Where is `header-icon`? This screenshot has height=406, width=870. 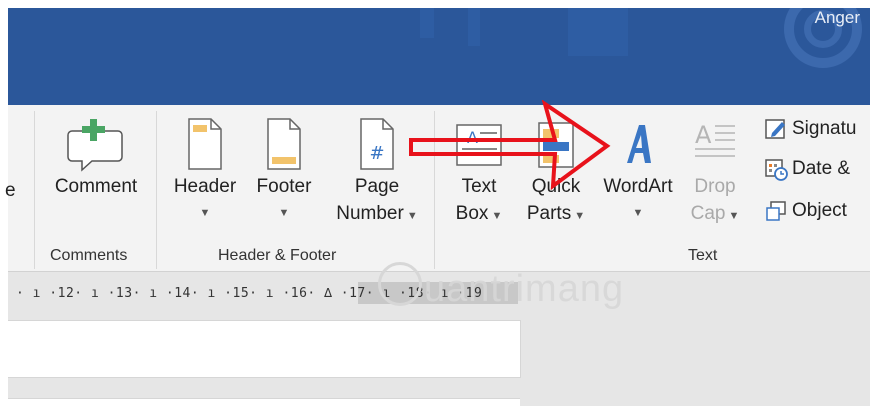 header-icon is located at coordinates (205, 144).